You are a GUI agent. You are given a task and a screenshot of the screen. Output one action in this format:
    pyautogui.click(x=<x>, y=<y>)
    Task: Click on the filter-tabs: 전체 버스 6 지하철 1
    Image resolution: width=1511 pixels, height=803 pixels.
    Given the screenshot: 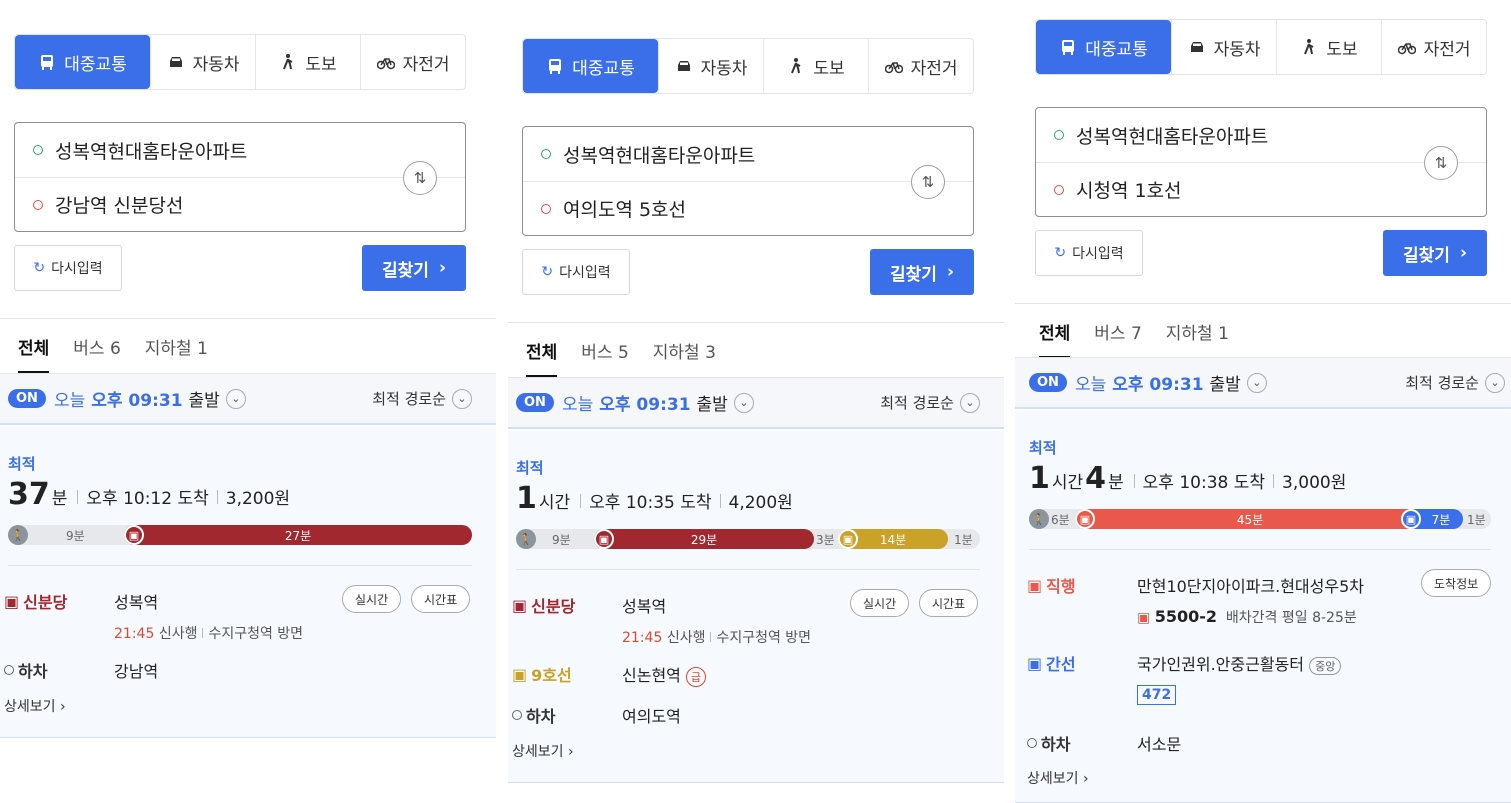 What is the action you would take?
    pyautogui.click(x=113, y=346)
    